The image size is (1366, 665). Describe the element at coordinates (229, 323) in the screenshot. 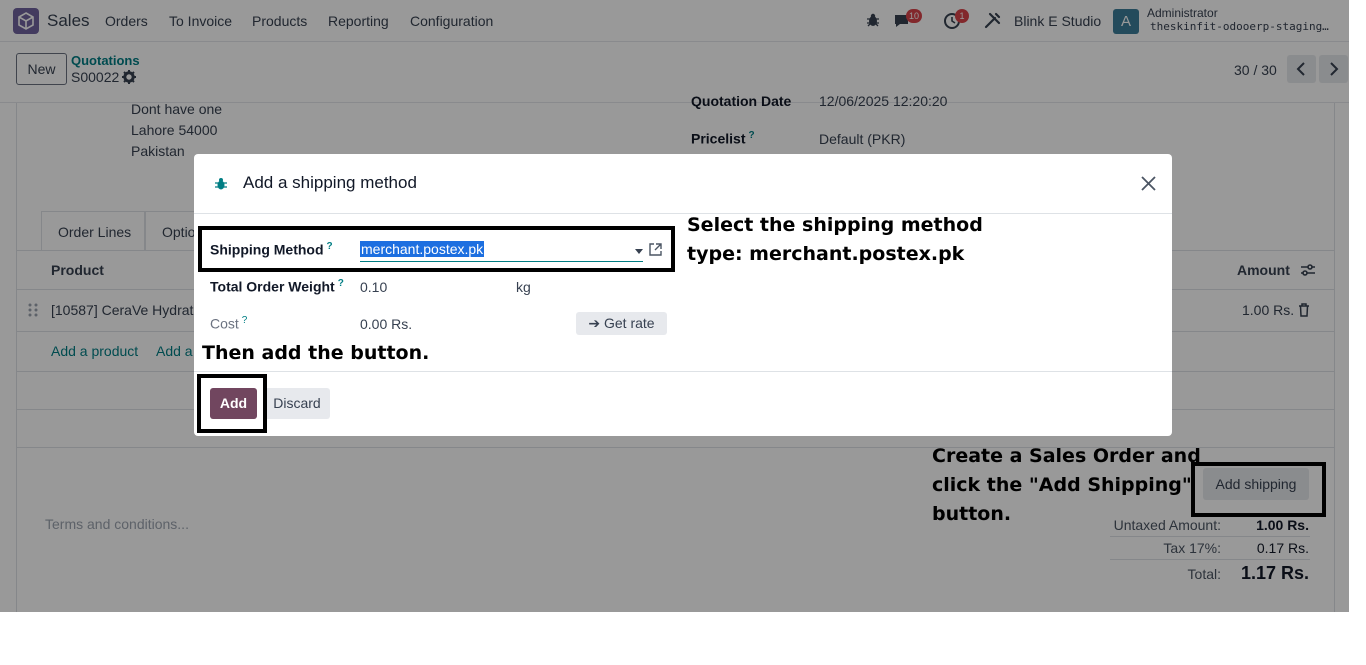

I see `cost-label: Cost?` at that location.